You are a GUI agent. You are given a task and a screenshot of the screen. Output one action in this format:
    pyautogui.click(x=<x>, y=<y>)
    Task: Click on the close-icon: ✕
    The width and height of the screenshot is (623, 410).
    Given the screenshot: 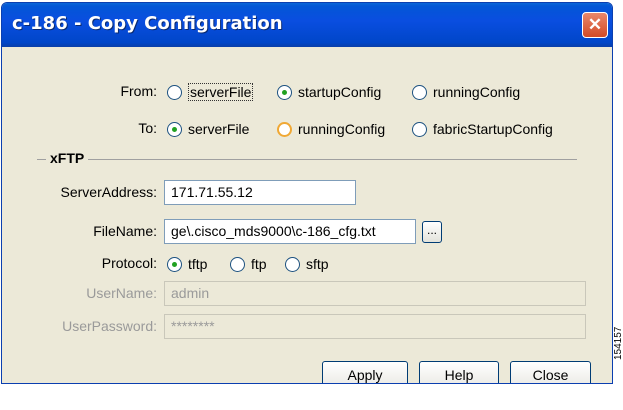 What is the action you would take?
    pyautogui.click(x=595, y=24)
    